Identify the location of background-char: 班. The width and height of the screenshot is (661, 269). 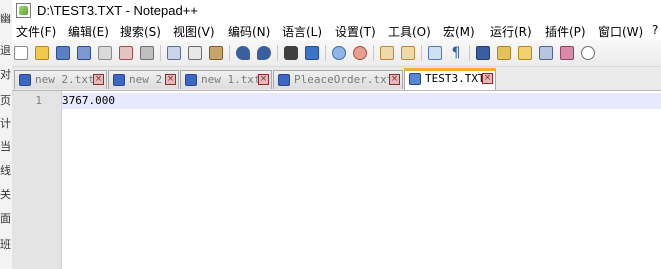
(5, 244).